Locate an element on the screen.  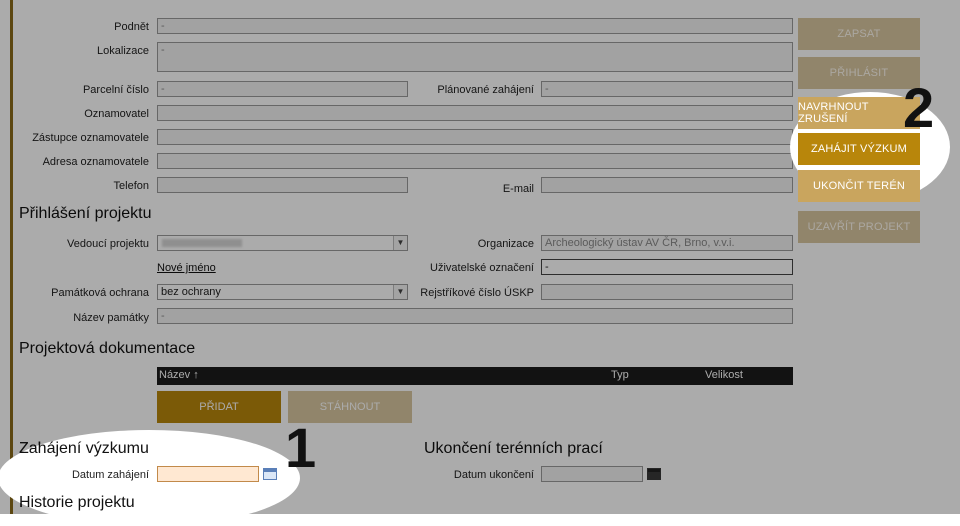
pamatkova-label: Památková ochrana is located at coordinates (100, 293).